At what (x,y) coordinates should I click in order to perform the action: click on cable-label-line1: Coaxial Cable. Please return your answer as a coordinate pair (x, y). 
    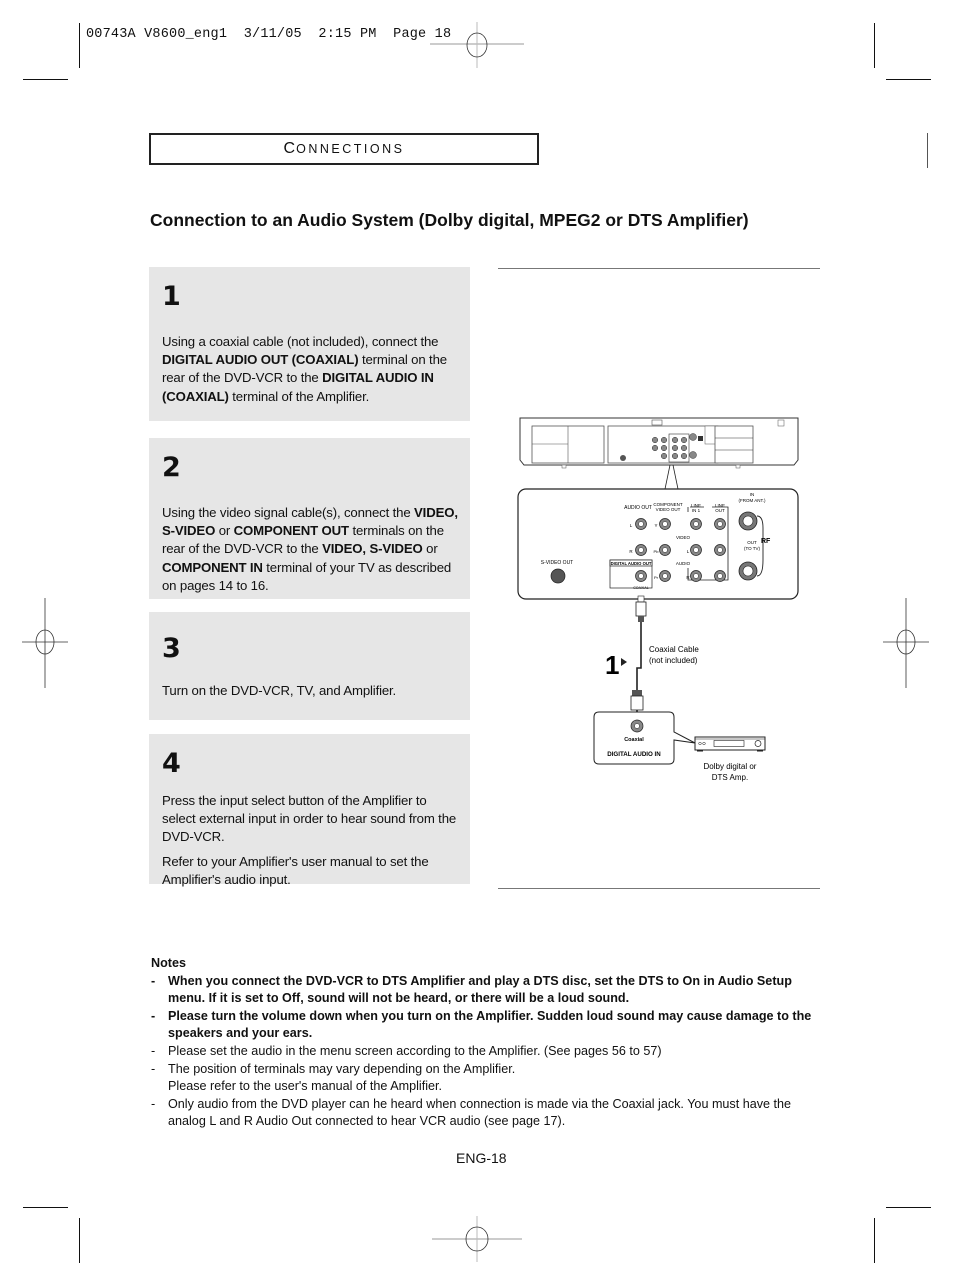
    Looking at the image, I should click on (674, 649).